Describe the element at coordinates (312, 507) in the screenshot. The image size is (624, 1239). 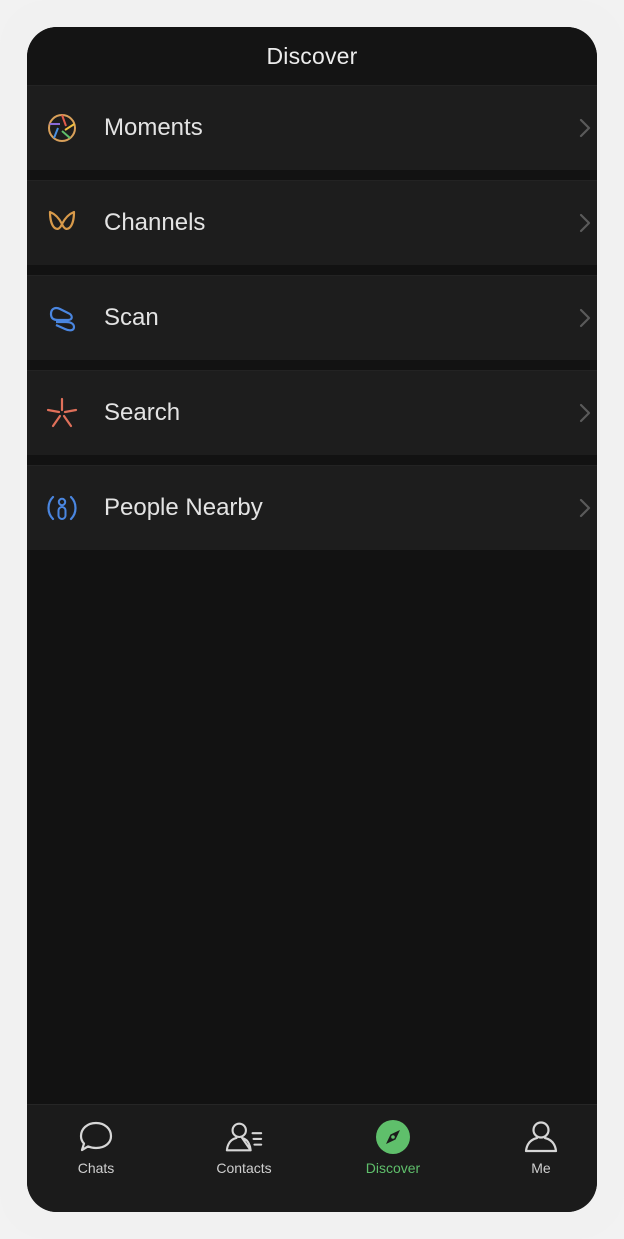
I see `menu-item-people-nearby: People Nearby` at that location.